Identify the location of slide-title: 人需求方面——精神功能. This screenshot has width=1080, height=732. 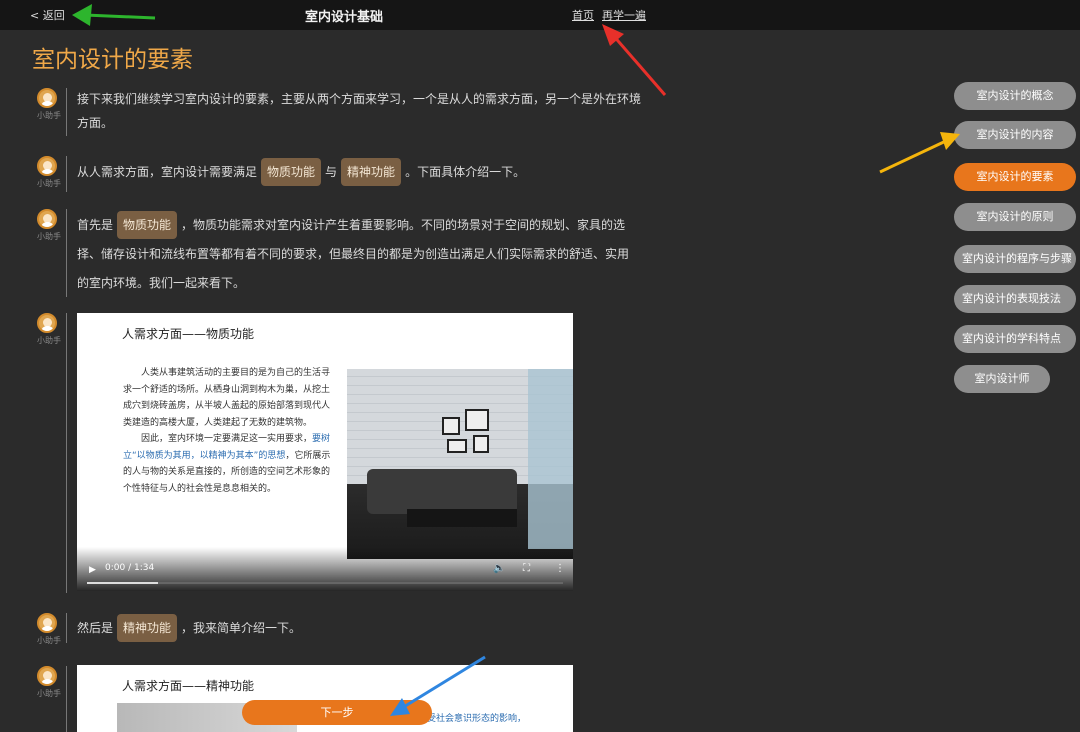
(188, 686).